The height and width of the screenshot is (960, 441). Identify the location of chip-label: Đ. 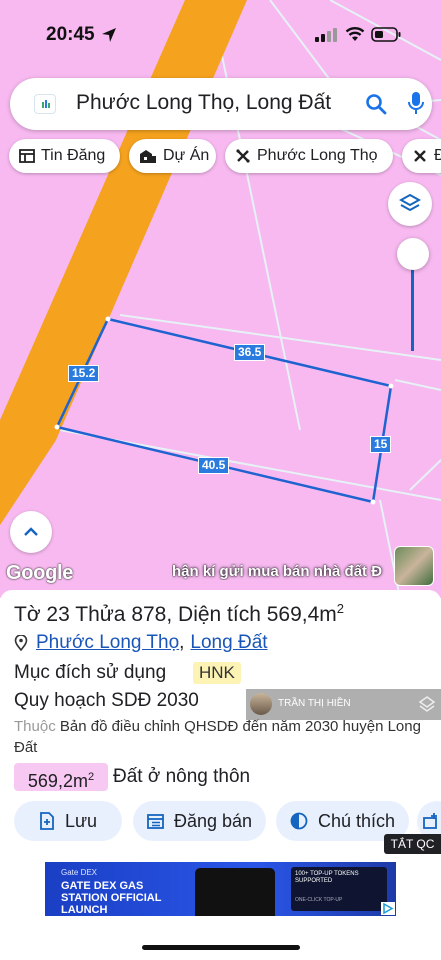
(437, 155).